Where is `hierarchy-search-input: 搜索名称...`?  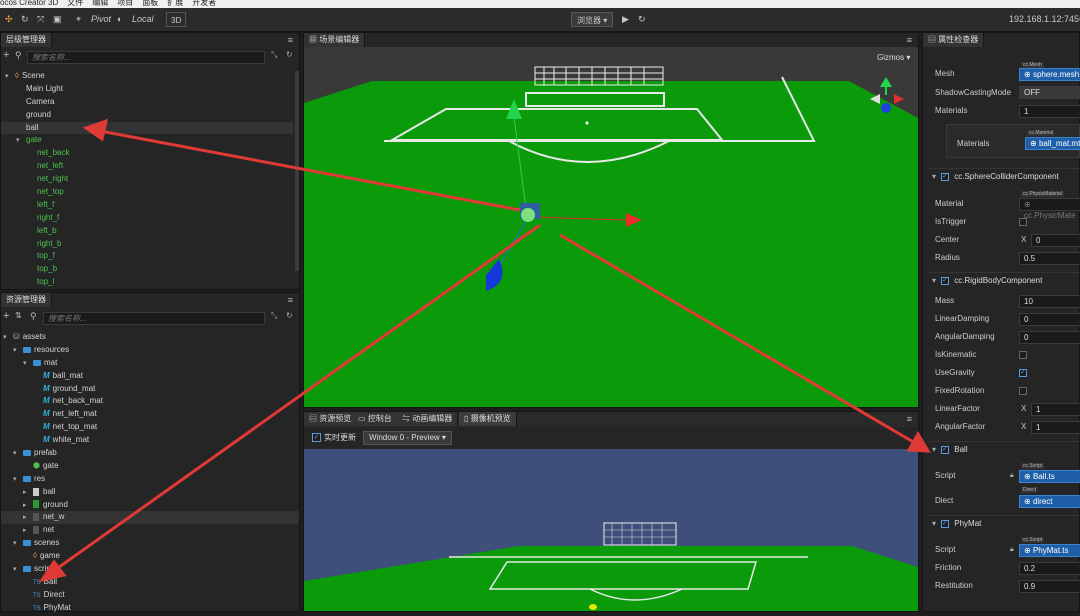 hierarchy-search-input: 搜索名称... is located at coordinates (146, 57).